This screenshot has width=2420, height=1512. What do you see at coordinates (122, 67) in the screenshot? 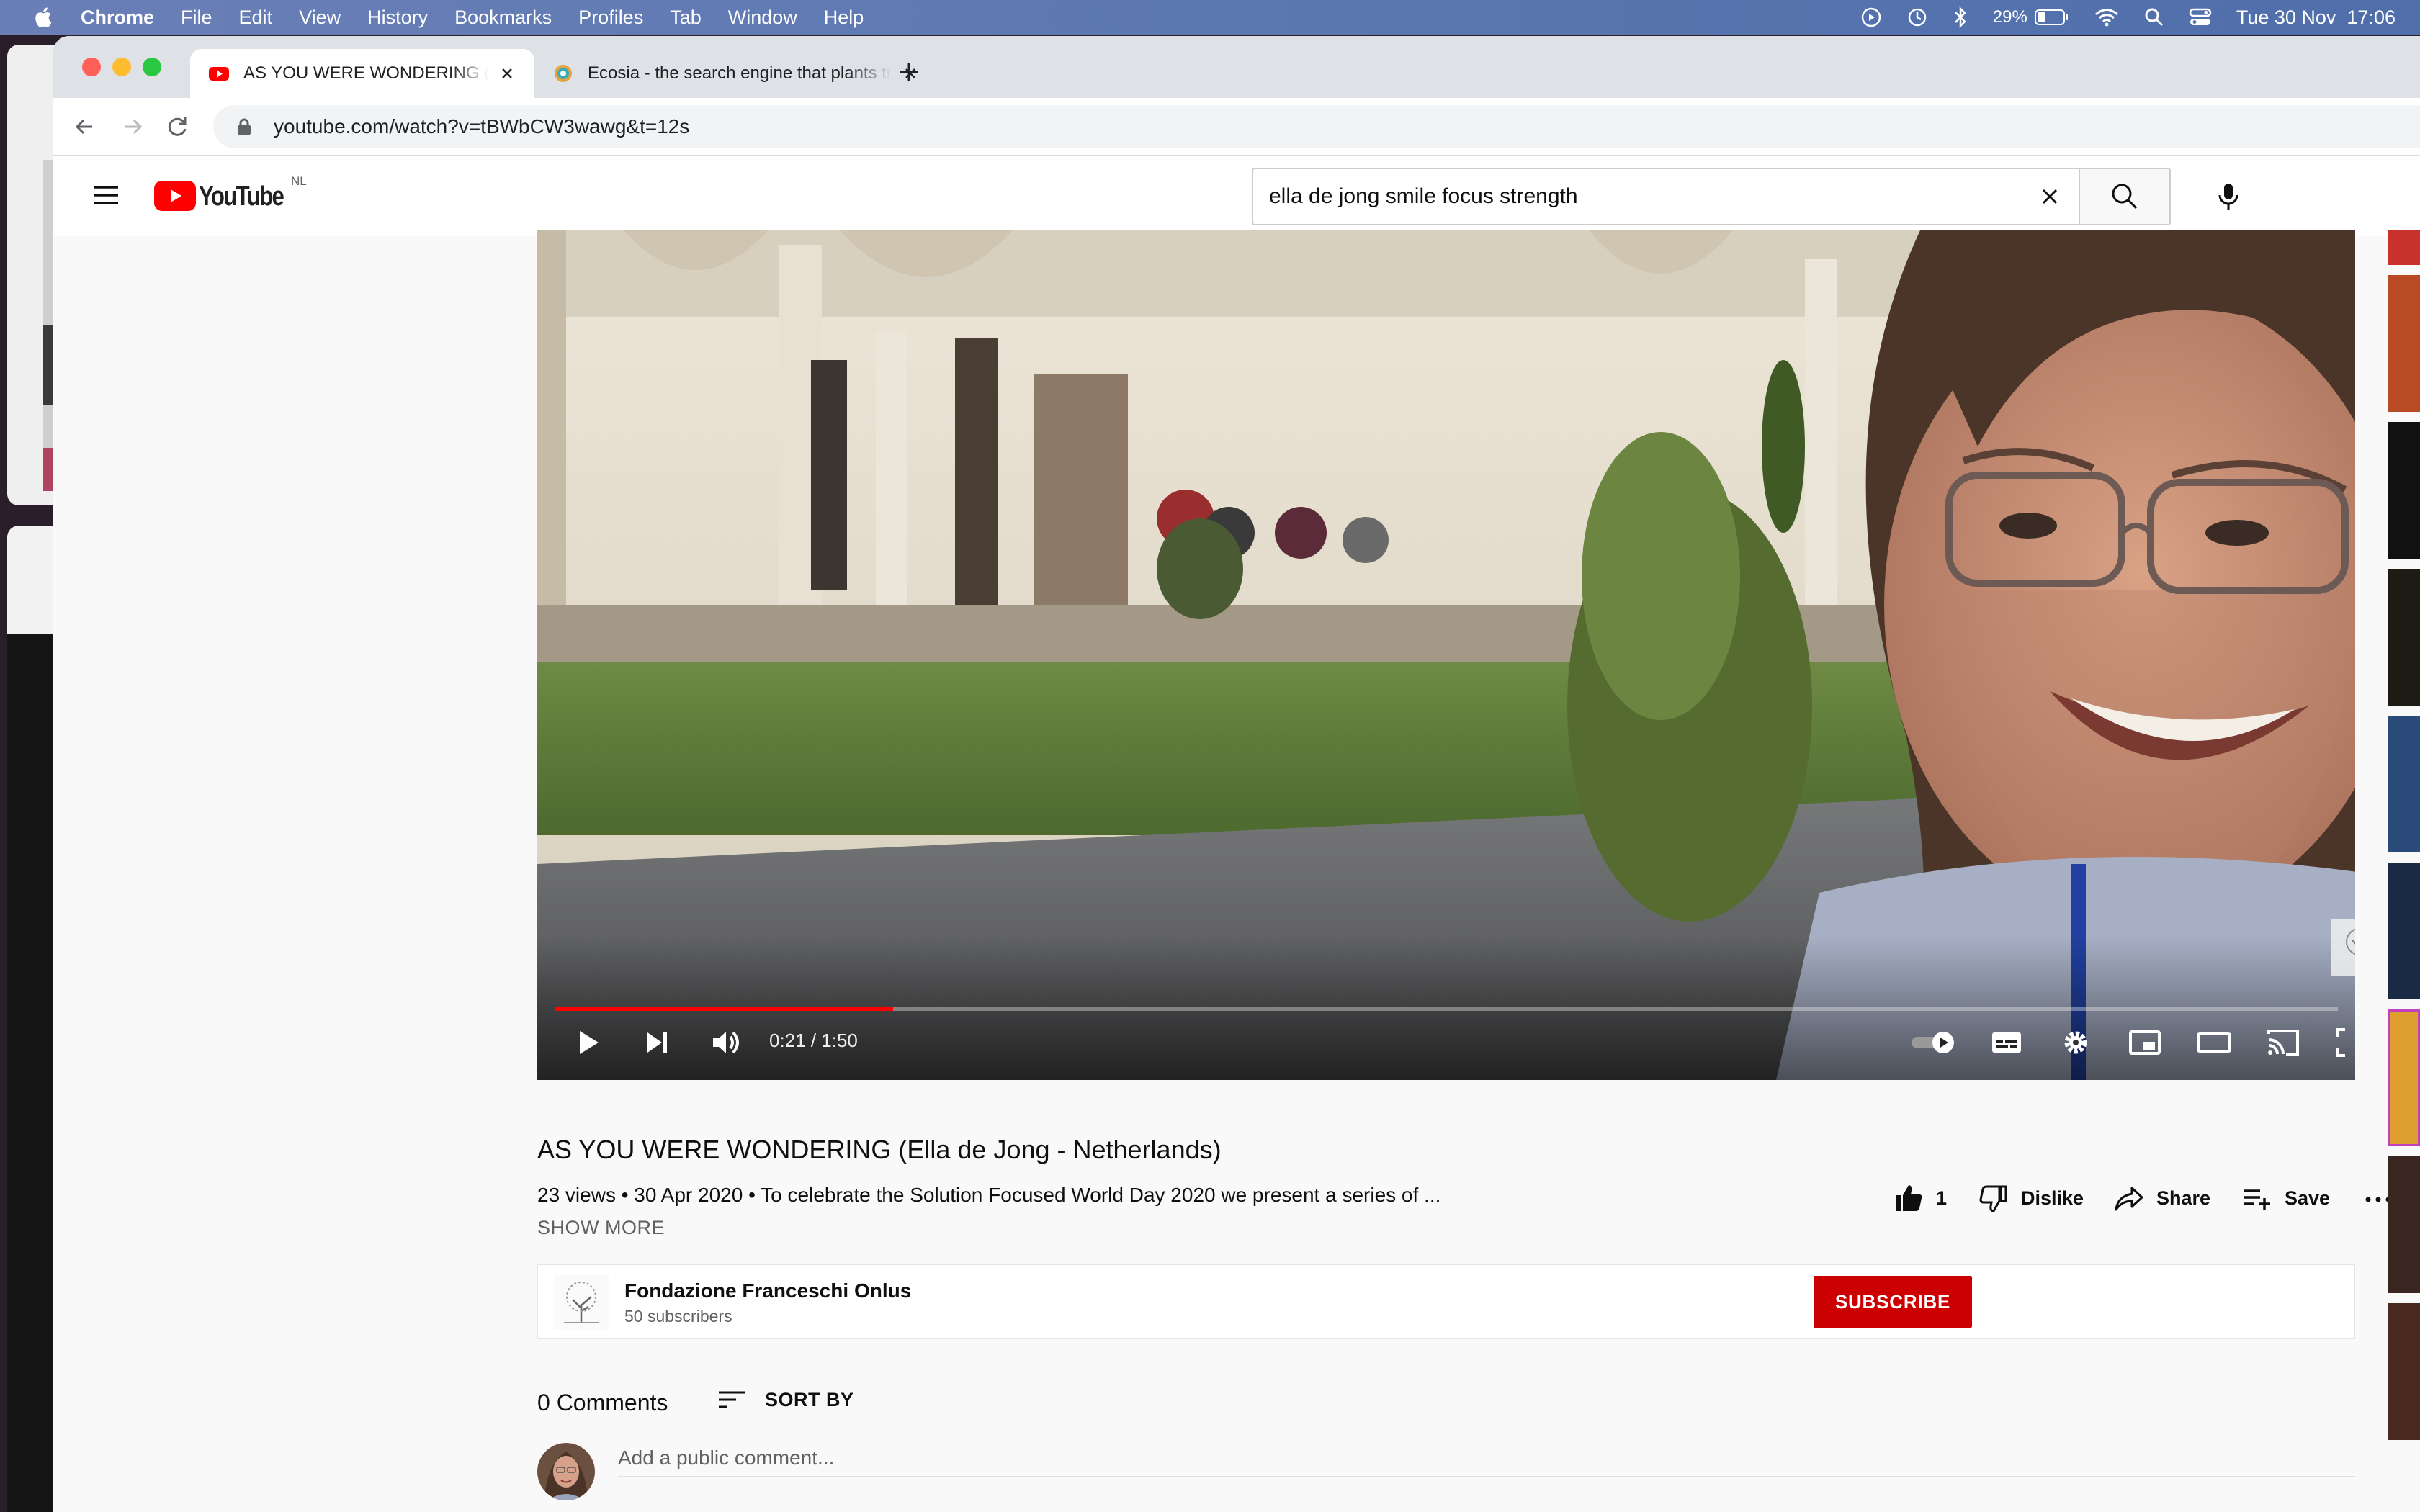
I see `window-minimize-button` at bounding box center [122, 67].